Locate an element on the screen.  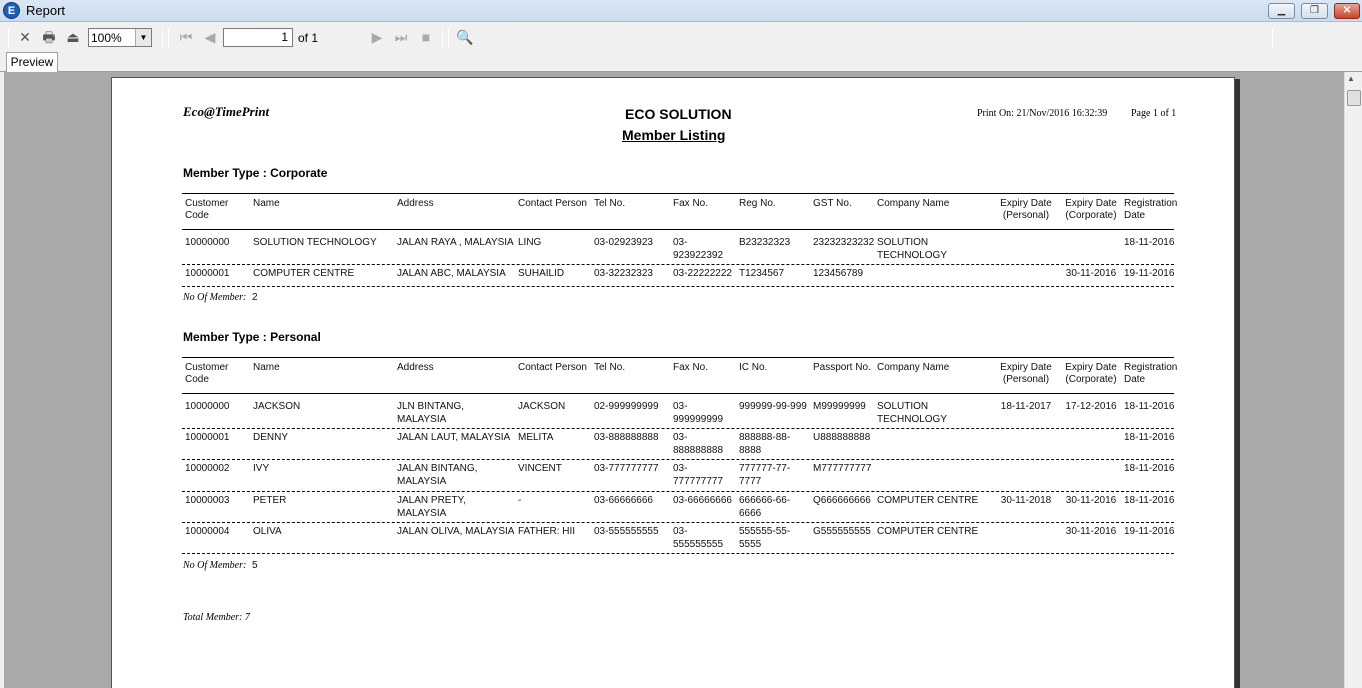
tab-preview: Preview is located at coordinates (32, 62).